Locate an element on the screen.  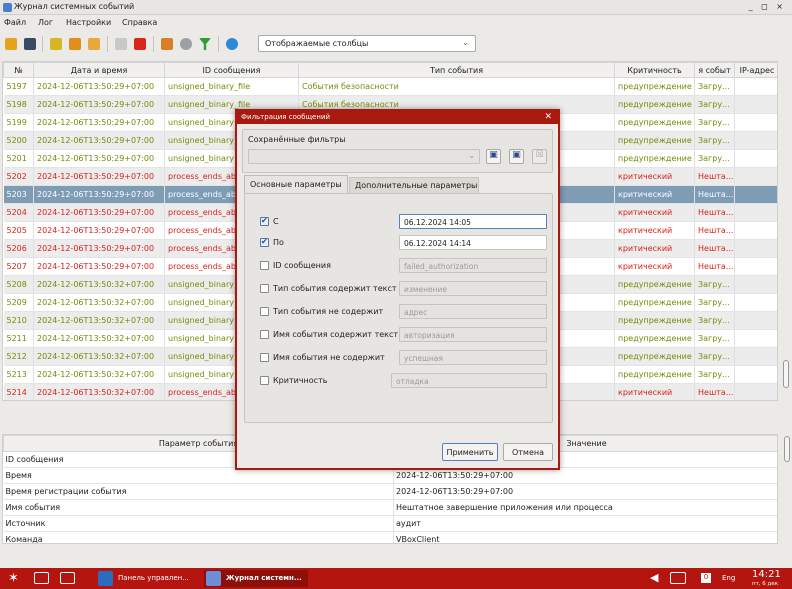
export-icon is located at coordinates (94, 44).